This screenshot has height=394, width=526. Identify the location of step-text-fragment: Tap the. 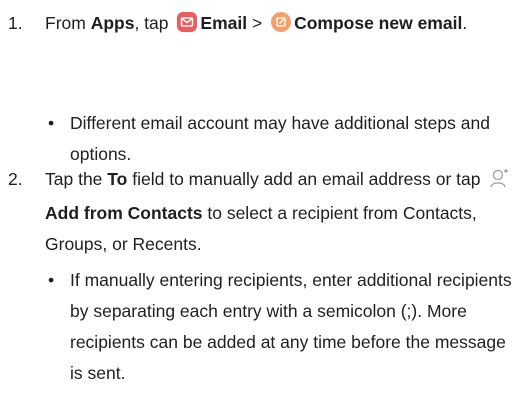
(76, 179).